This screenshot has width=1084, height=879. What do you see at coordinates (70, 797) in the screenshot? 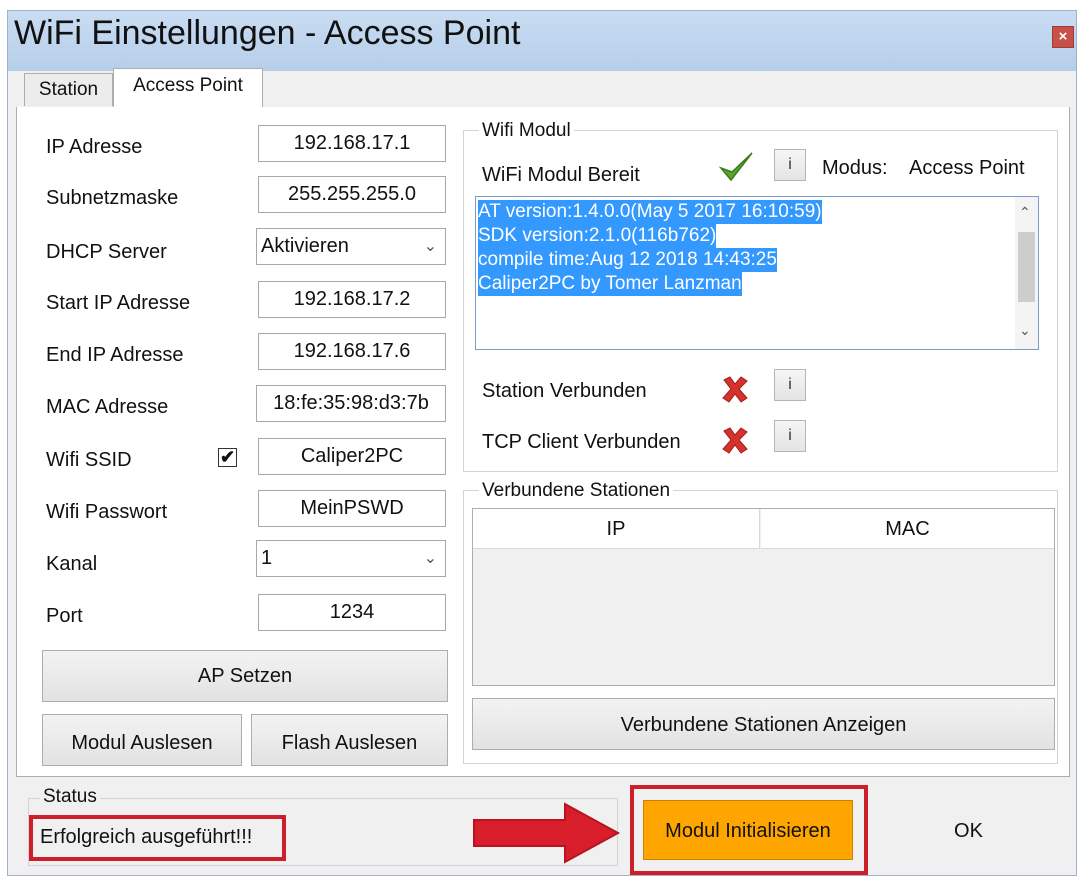
I see `status-group-label: Status` at bounding box center [70, 797].